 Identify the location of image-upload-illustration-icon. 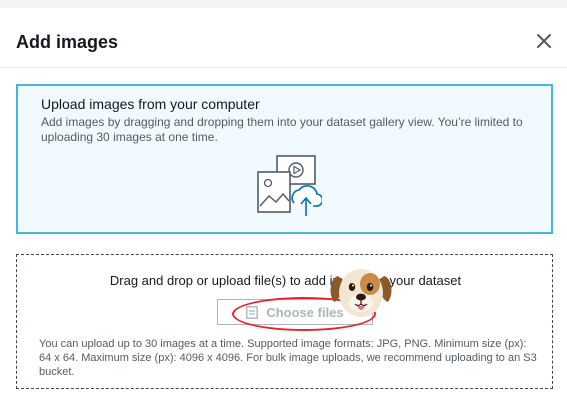
(289, 185).